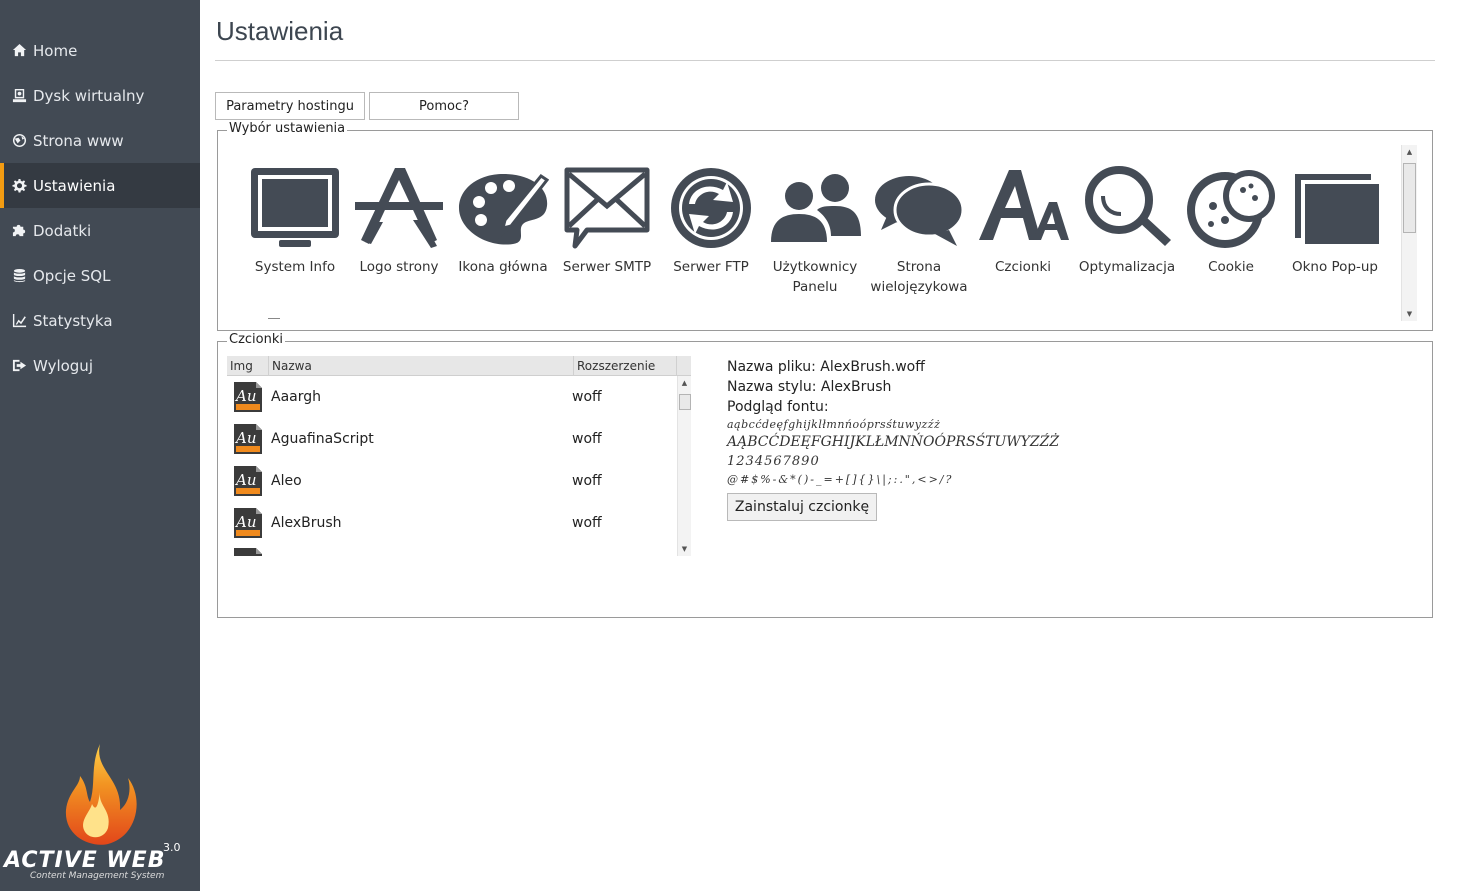  What do you see at coordinates (100, 365) in the screenshot?
I see `sidebar-item-wyloguj: Wyloguj` at bounding box center [100, 365].